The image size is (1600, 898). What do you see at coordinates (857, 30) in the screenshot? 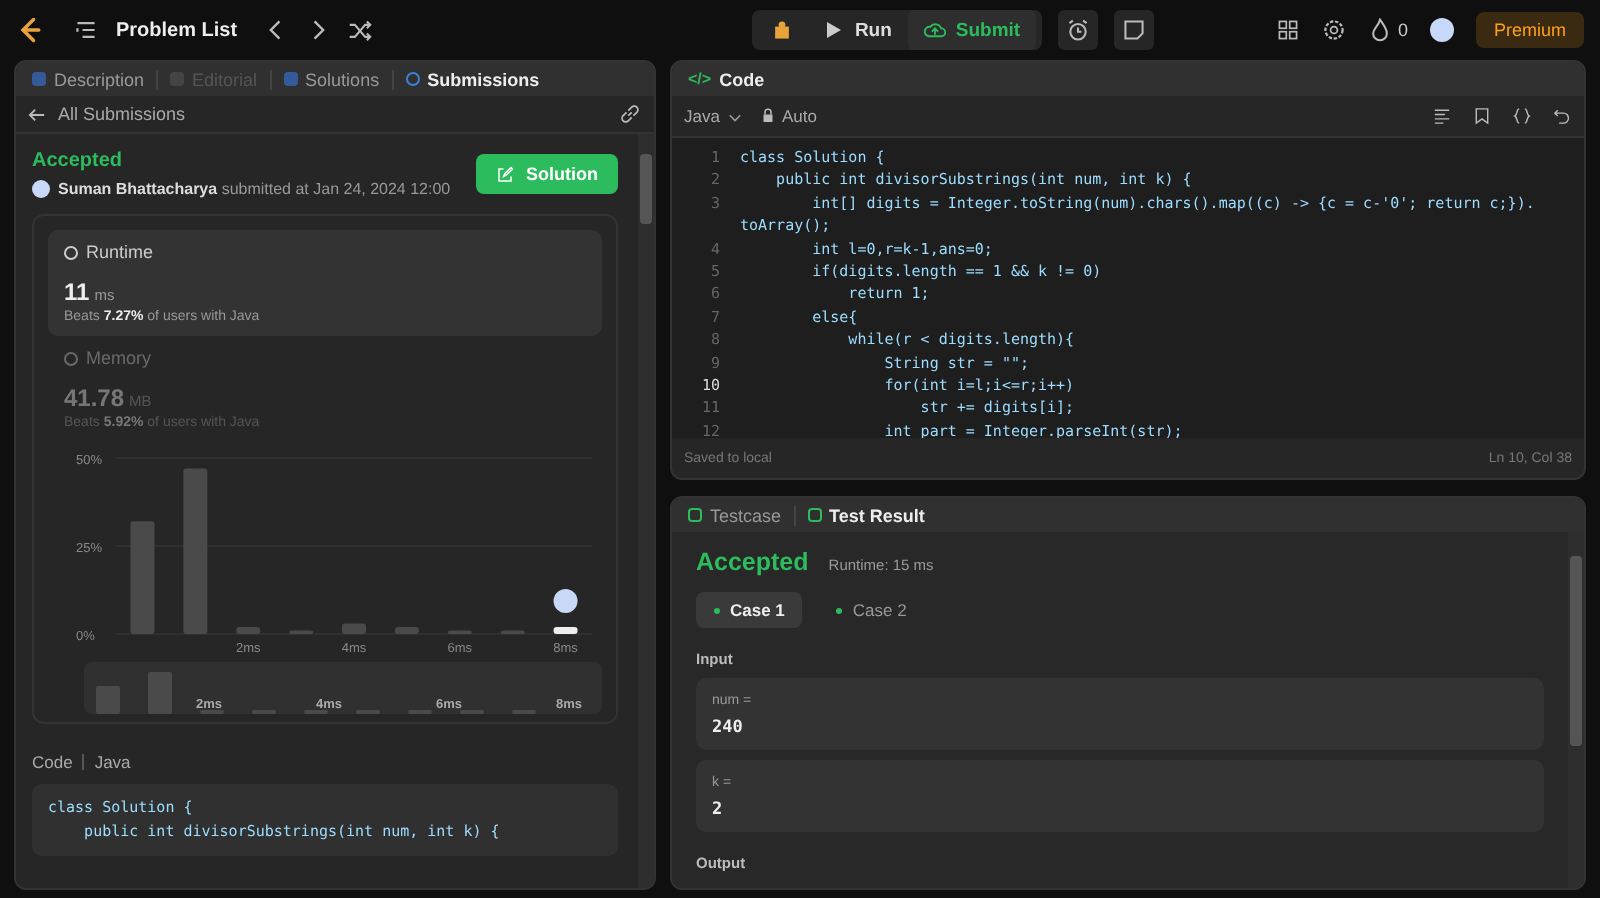
I see `run-button: Run` at bounding box center [857, 30].